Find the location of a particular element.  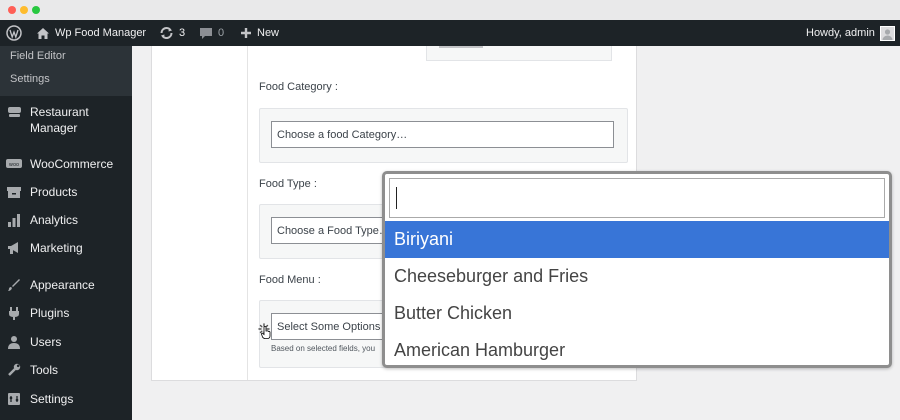

submenu: Field Editor Settings is located at coordinates (66, 71).